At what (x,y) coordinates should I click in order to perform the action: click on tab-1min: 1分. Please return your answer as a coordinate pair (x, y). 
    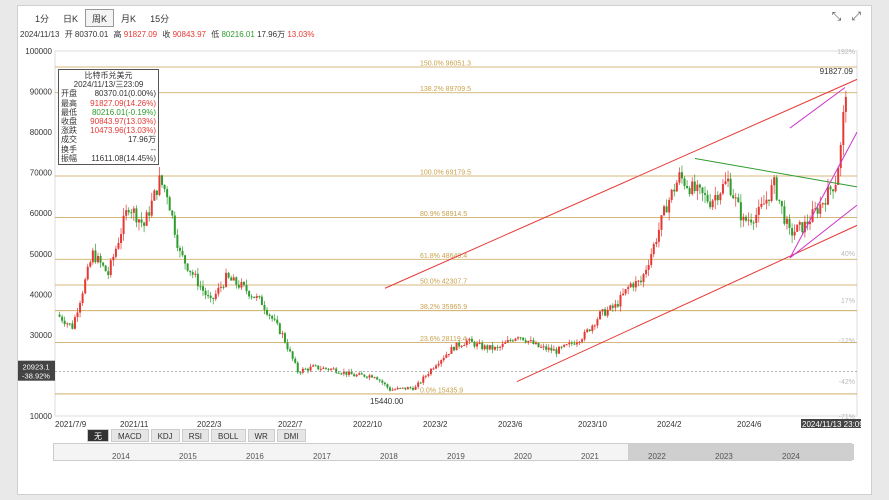
    Looking at the image, I should click on (42, 18).